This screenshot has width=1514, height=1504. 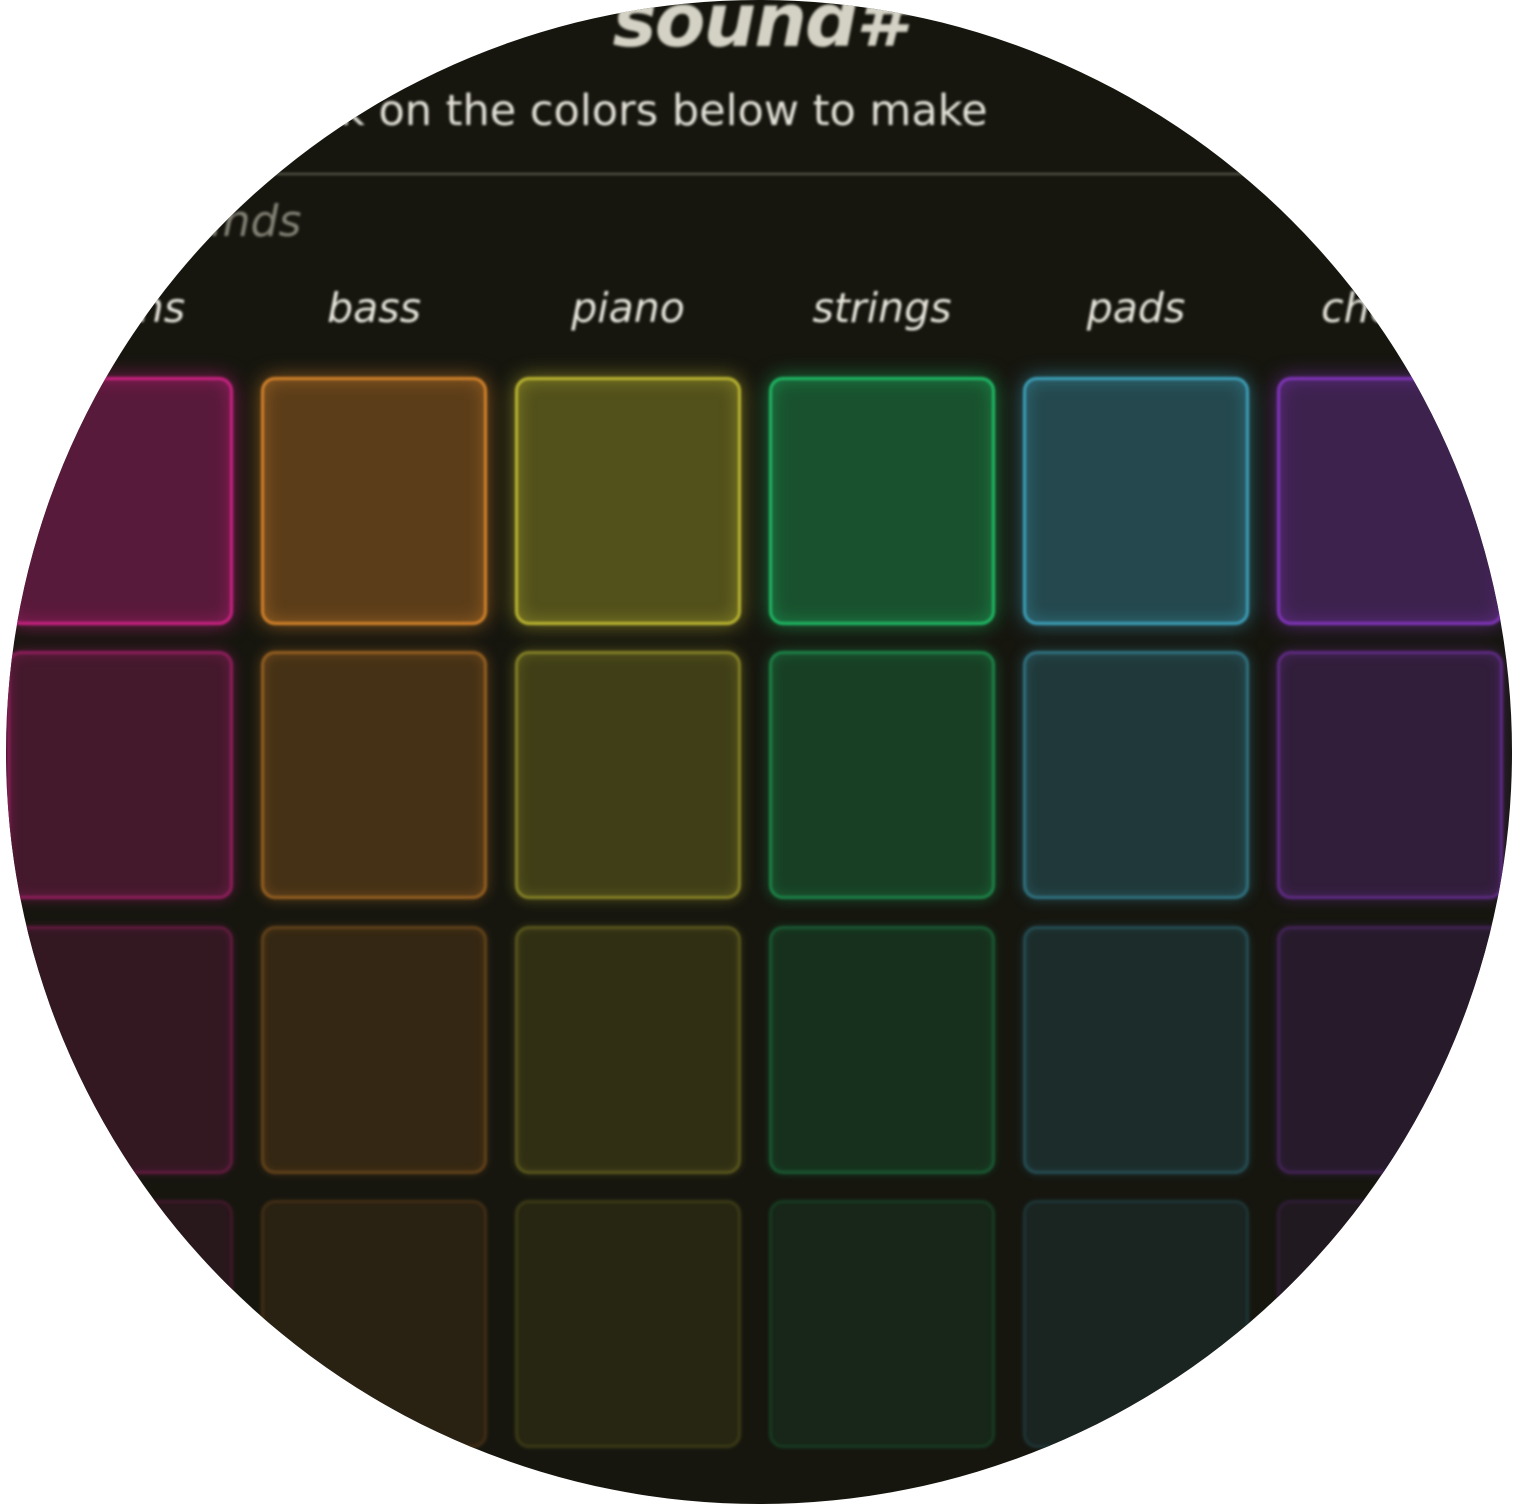 What do you see at coordinates (154, 221) in the screenshot?
I see `section-heading: notes + sounds` at bounding box center [154, 221].